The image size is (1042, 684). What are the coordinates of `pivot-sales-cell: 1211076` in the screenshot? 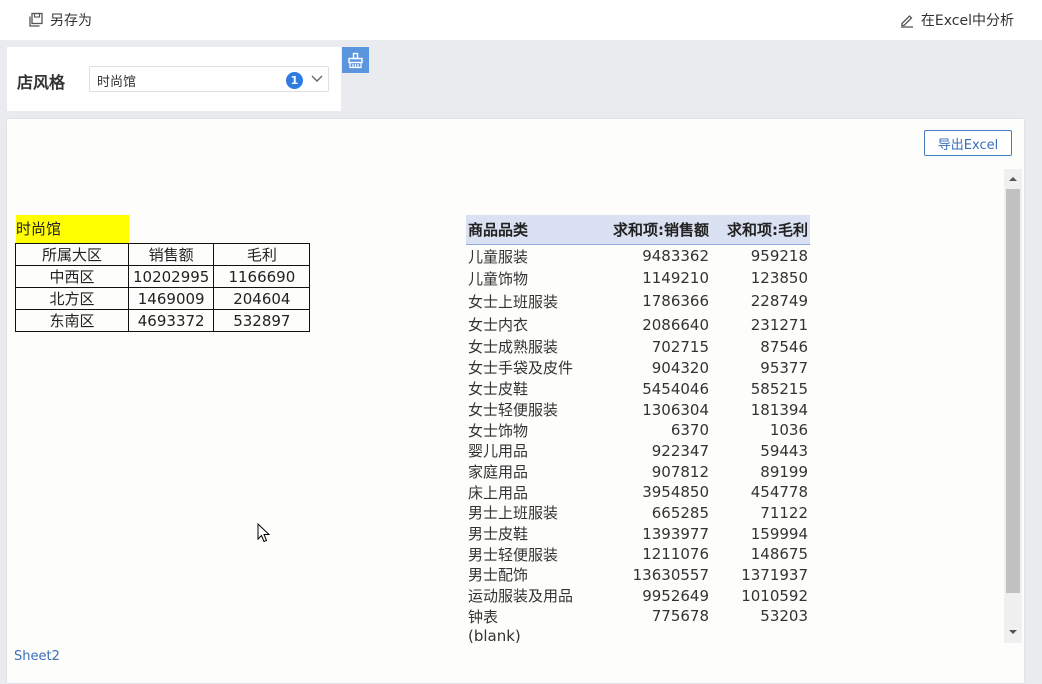 It's located at (675, 554).